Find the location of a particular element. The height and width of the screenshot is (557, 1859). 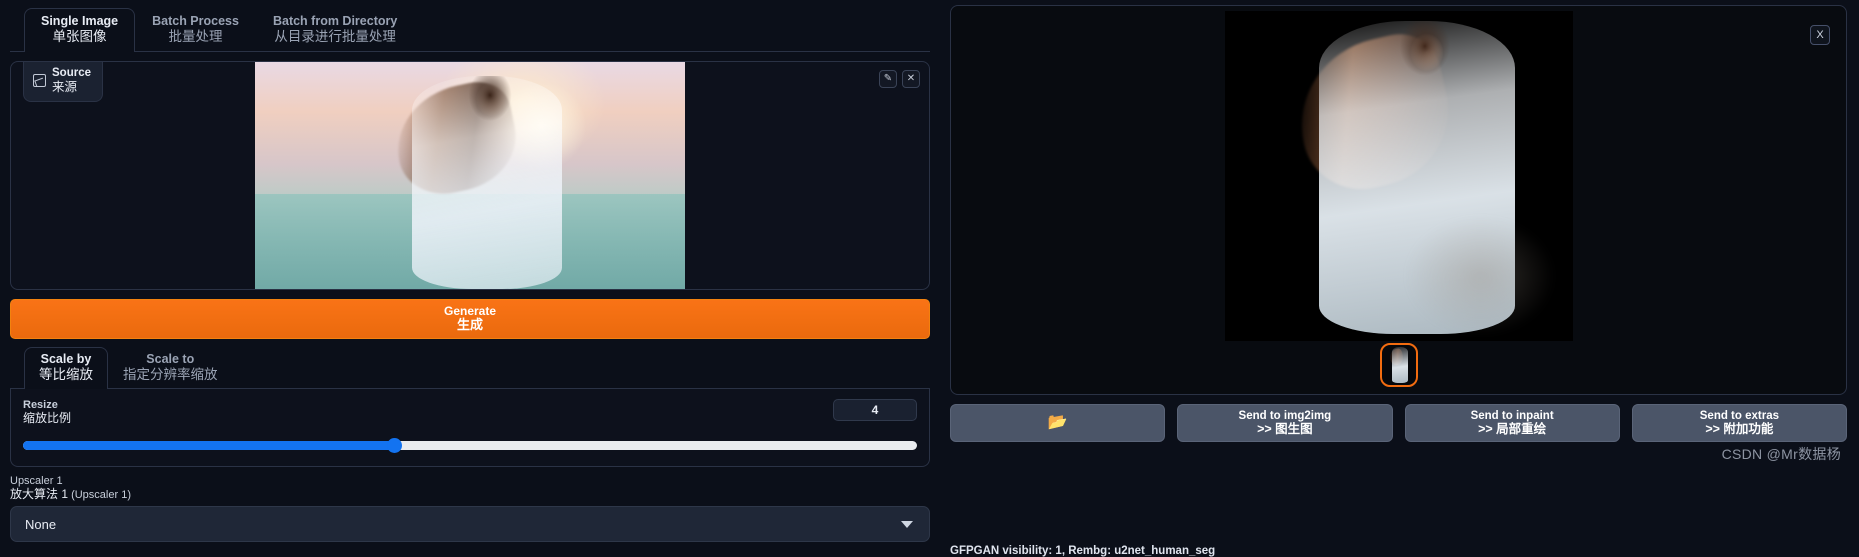

send-to-inpaint-label-en: Send to inpaint is located at coordinates (1512, 415).